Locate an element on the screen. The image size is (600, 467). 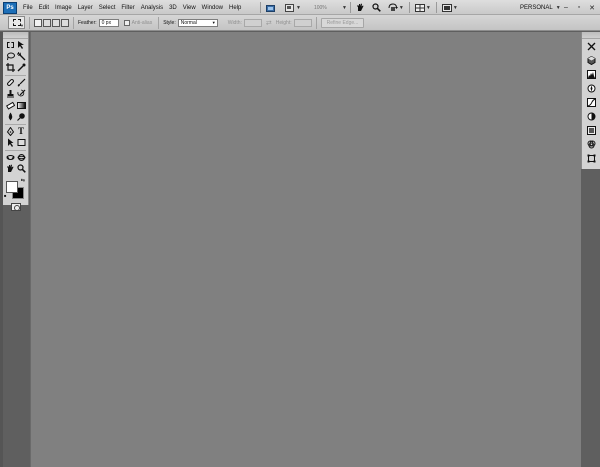
hand-tool-button is located at coordinates (360, 7).